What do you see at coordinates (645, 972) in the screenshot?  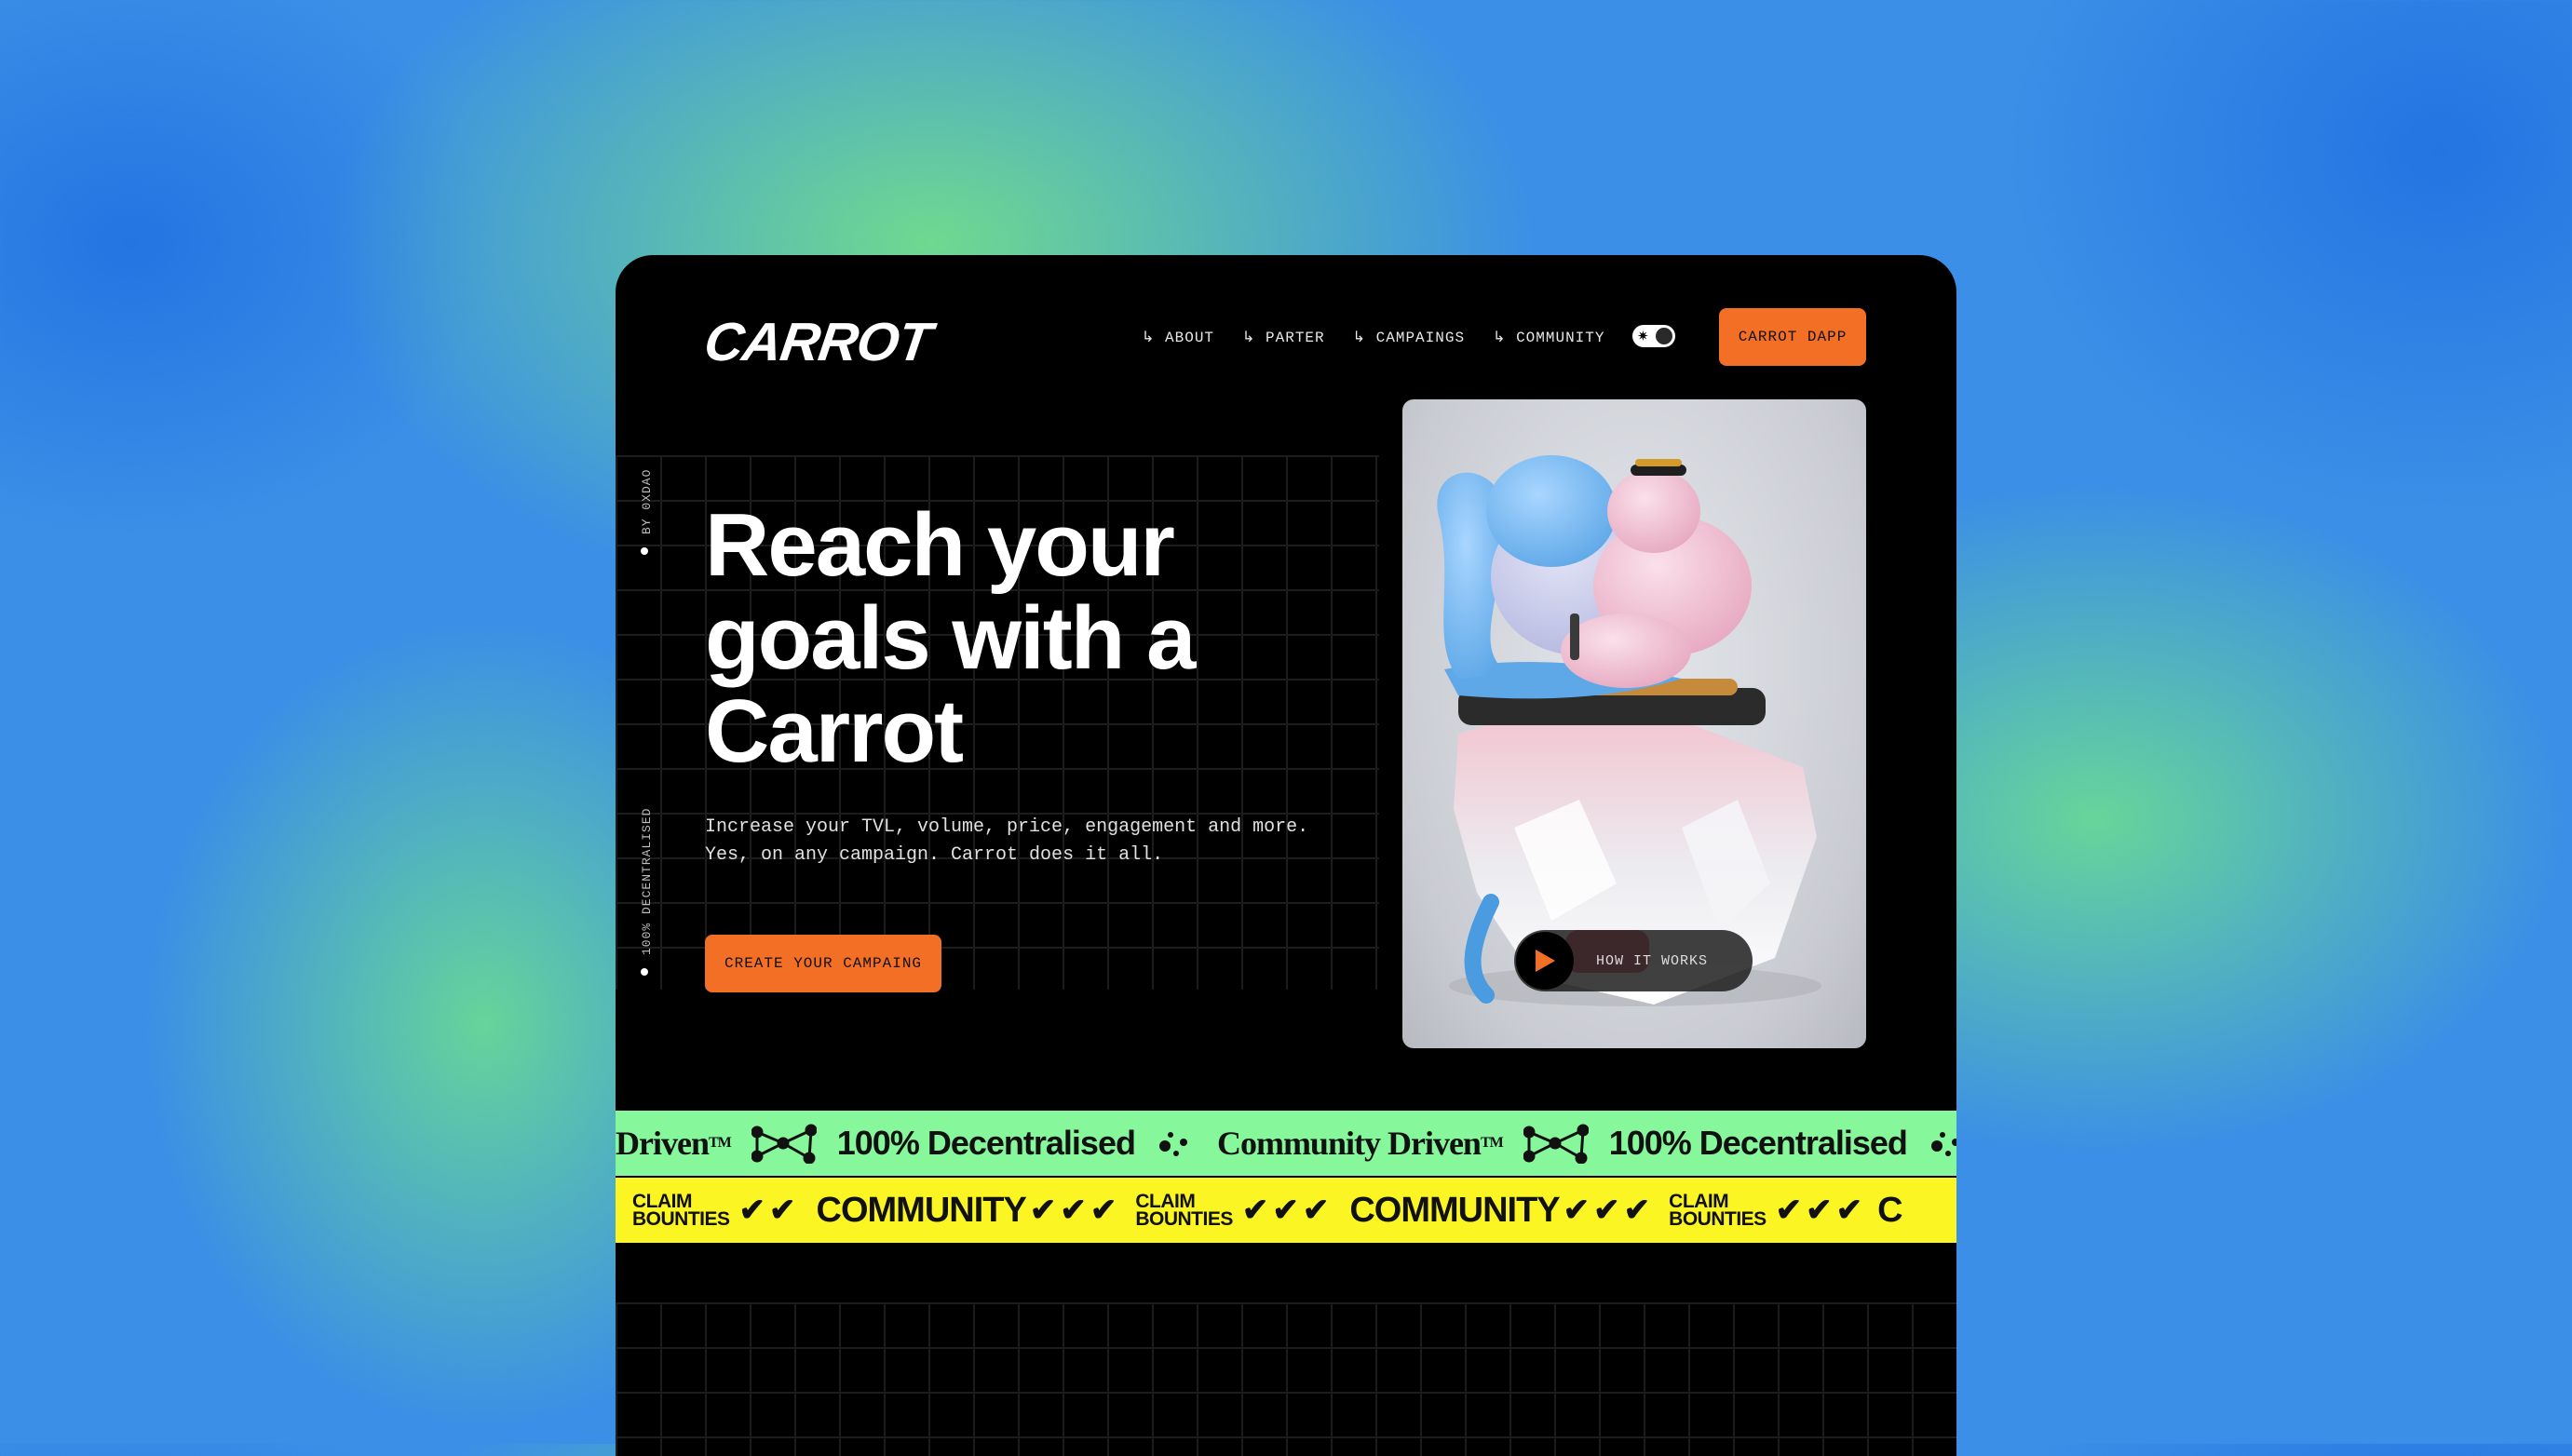 I see `side-dot-bottom` at bounding box center [645, 972].